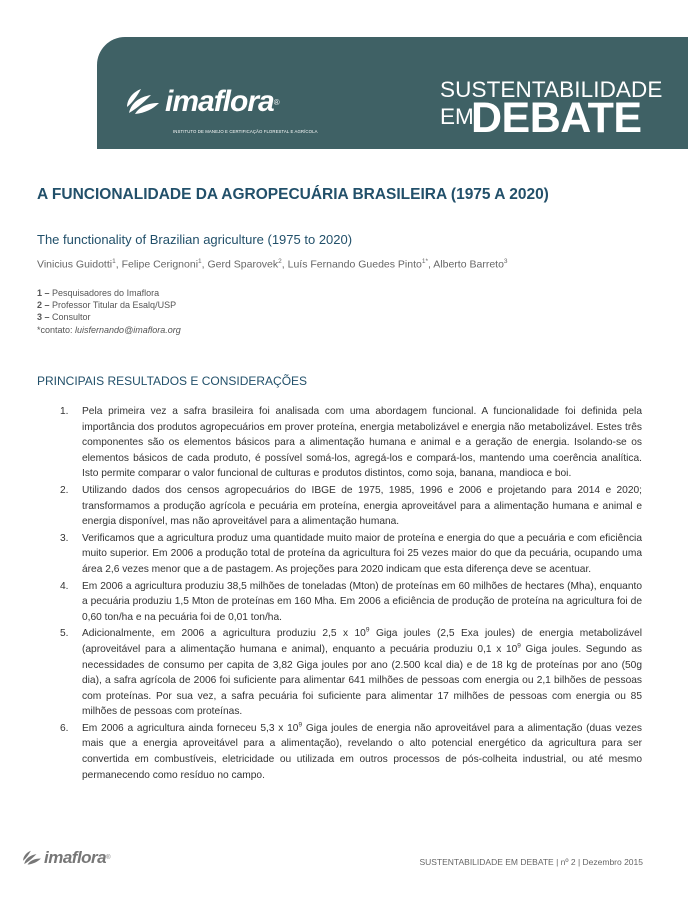  I want to click on author-name: Felipe Cerignoni, so click(160, 264).